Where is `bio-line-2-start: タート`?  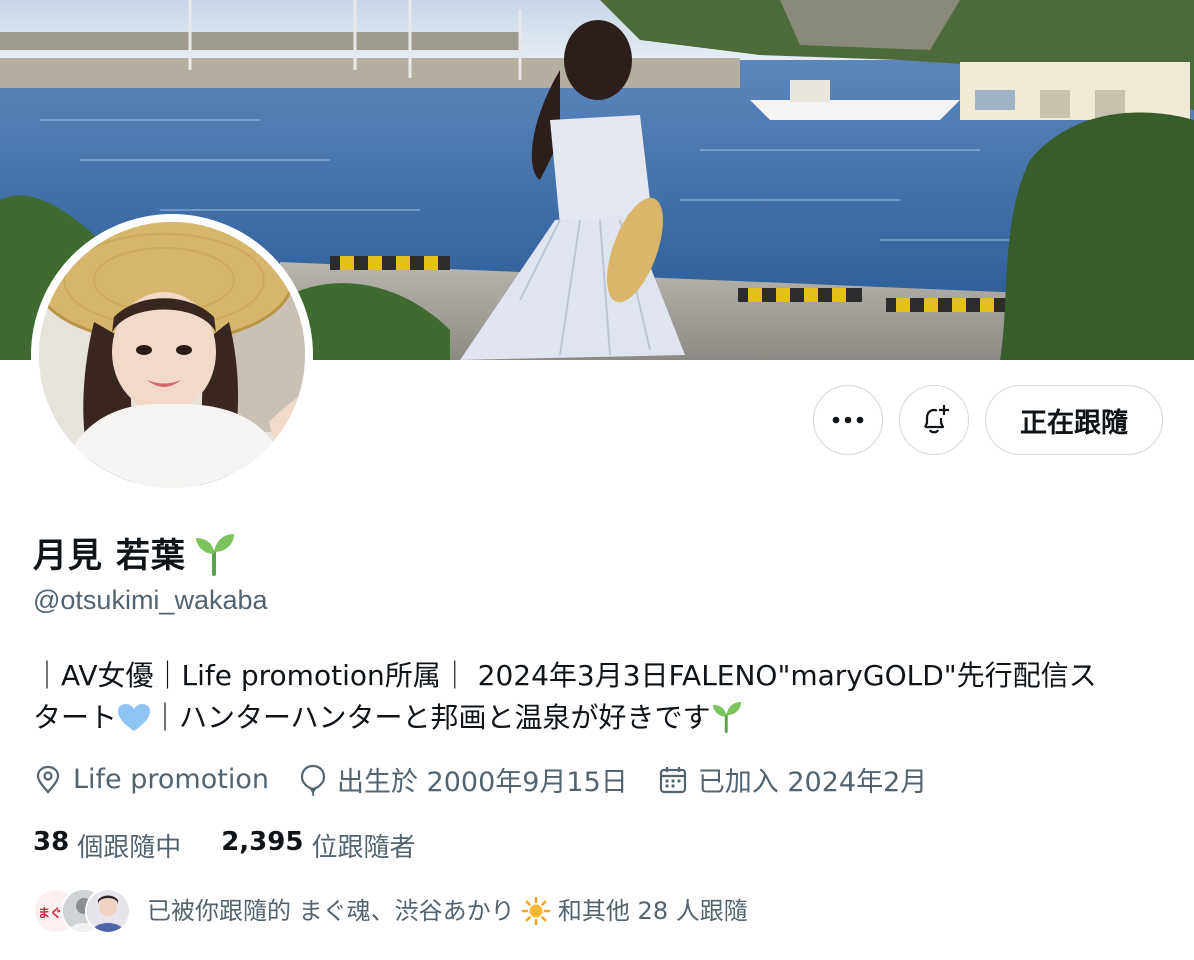 bio-line-2-start: タート is located at coordinates (75, 717).